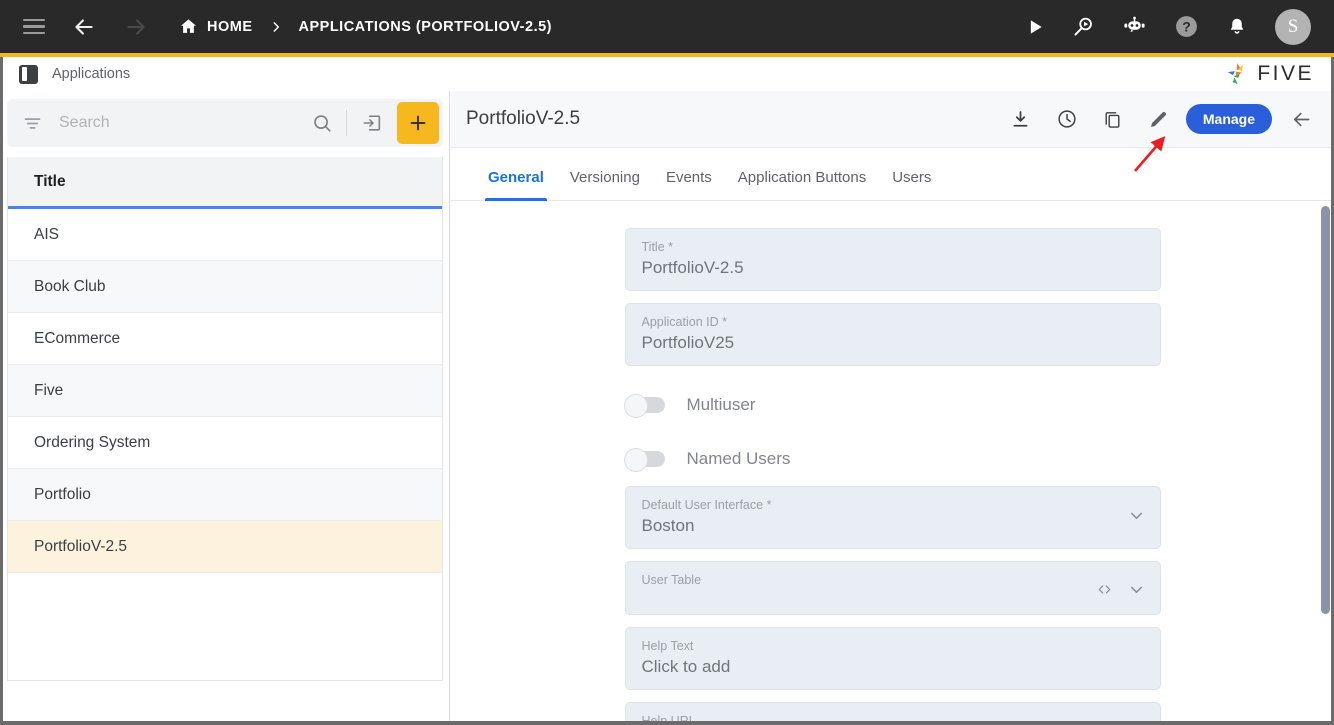 This screenshot has height=725, width=1334. Describe the element at coordinates (1035, 27) in the screenshot. I see `run-icon` at that location.